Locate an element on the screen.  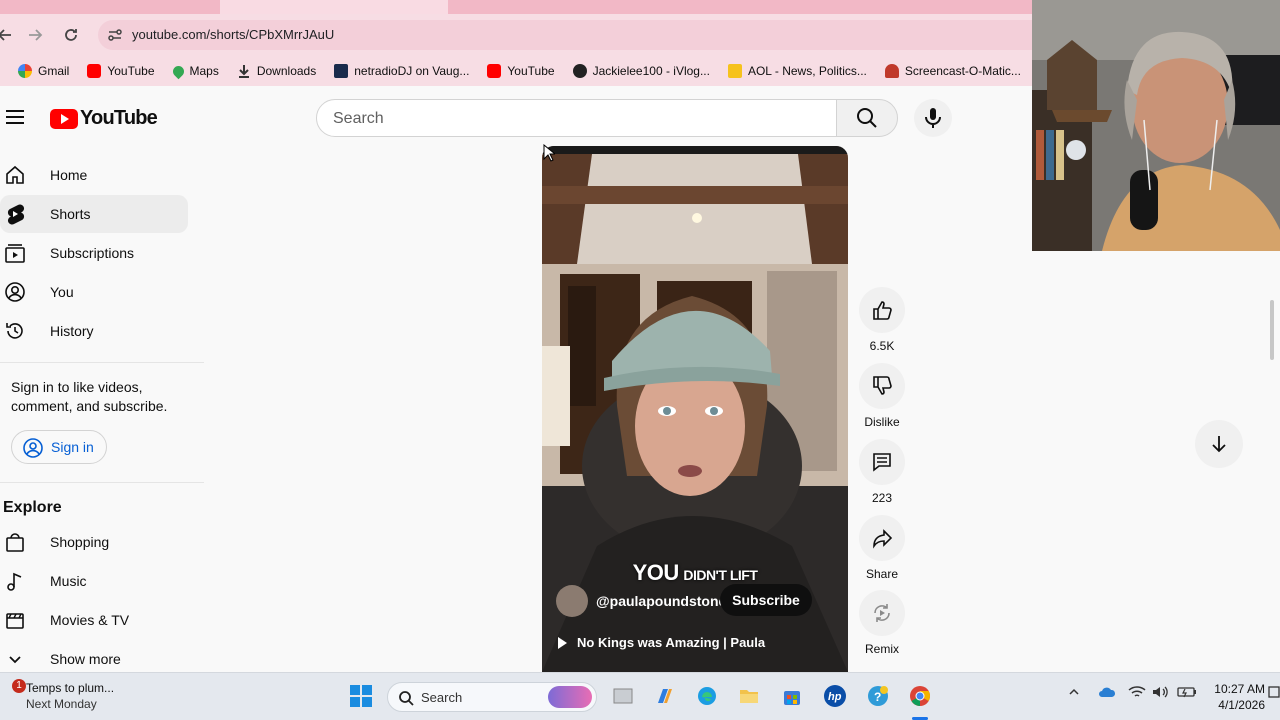
maps-icon is located at coordinates (178, 71).